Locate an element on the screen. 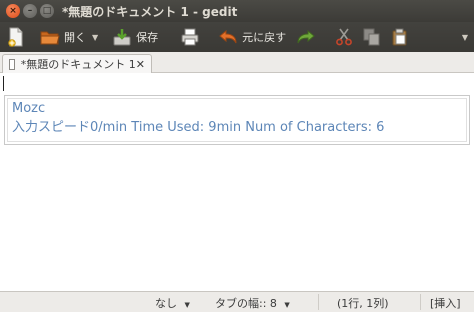 This screenshot has height=312, width=474. save-button: 保存 is located at coordinates (135, 37).